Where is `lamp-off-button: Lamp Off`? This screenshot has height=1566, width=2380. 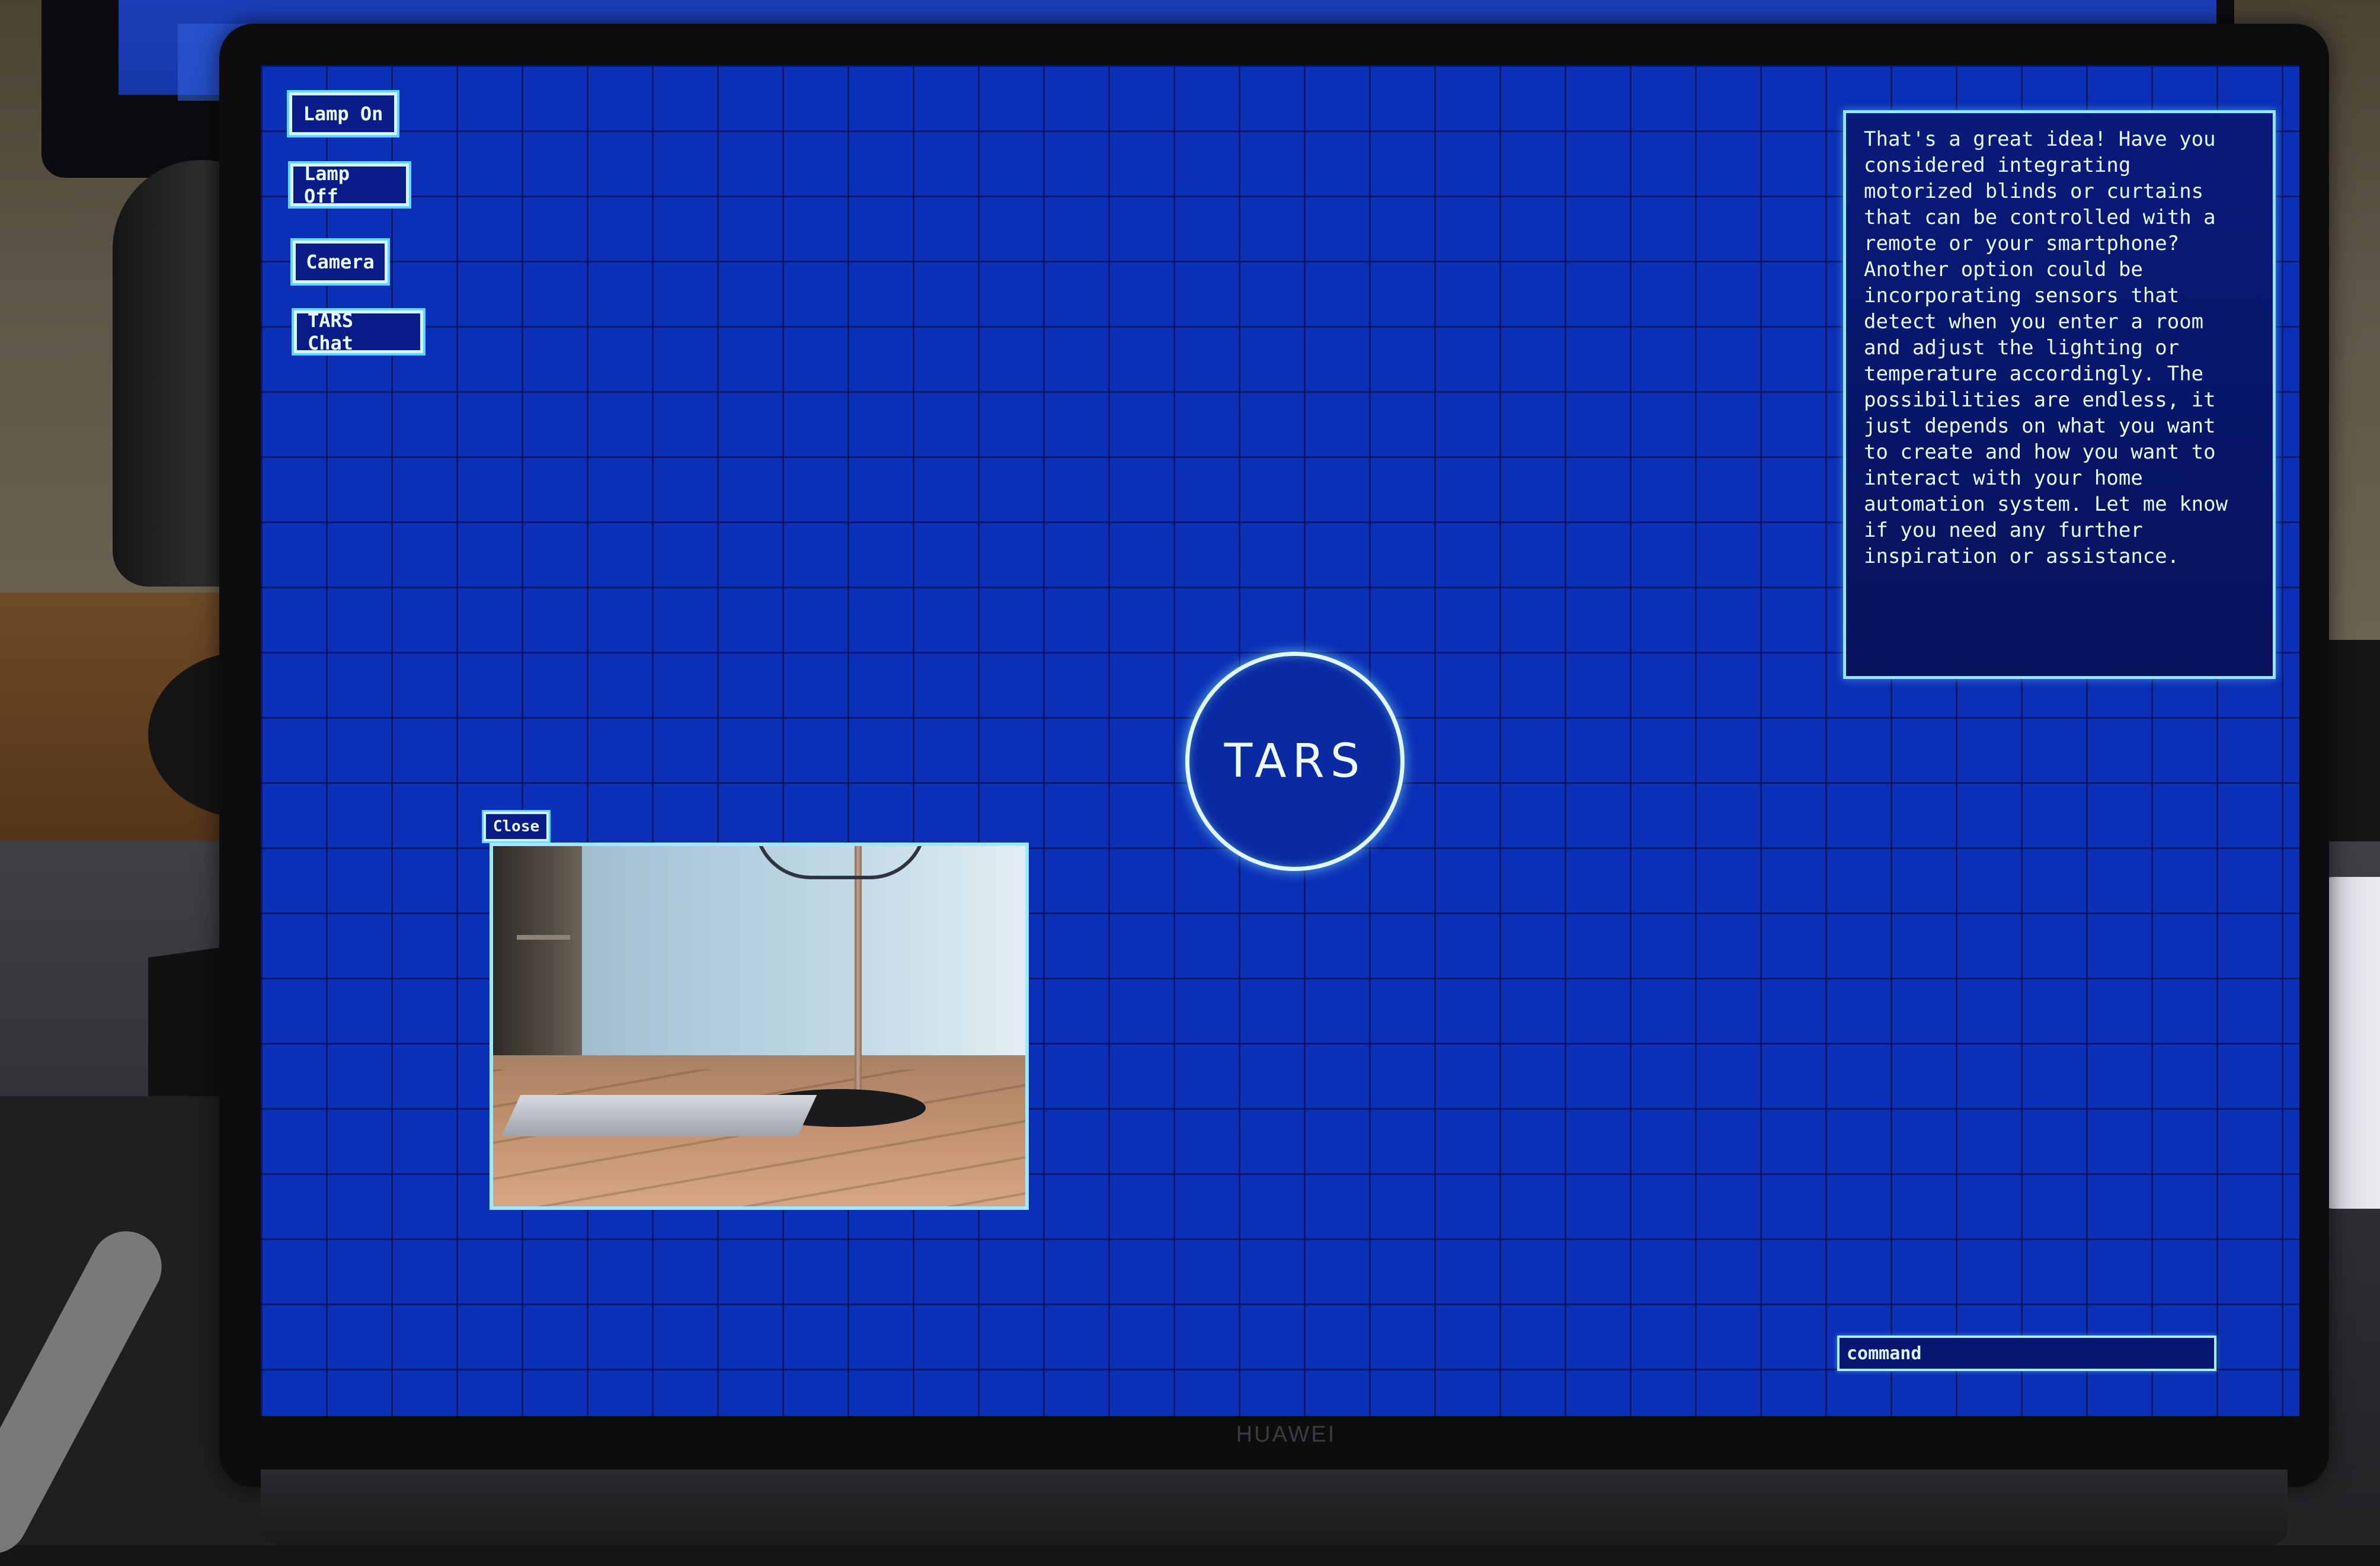 lamp-off-button: Lamp Off is located at coordinates (349, 185).